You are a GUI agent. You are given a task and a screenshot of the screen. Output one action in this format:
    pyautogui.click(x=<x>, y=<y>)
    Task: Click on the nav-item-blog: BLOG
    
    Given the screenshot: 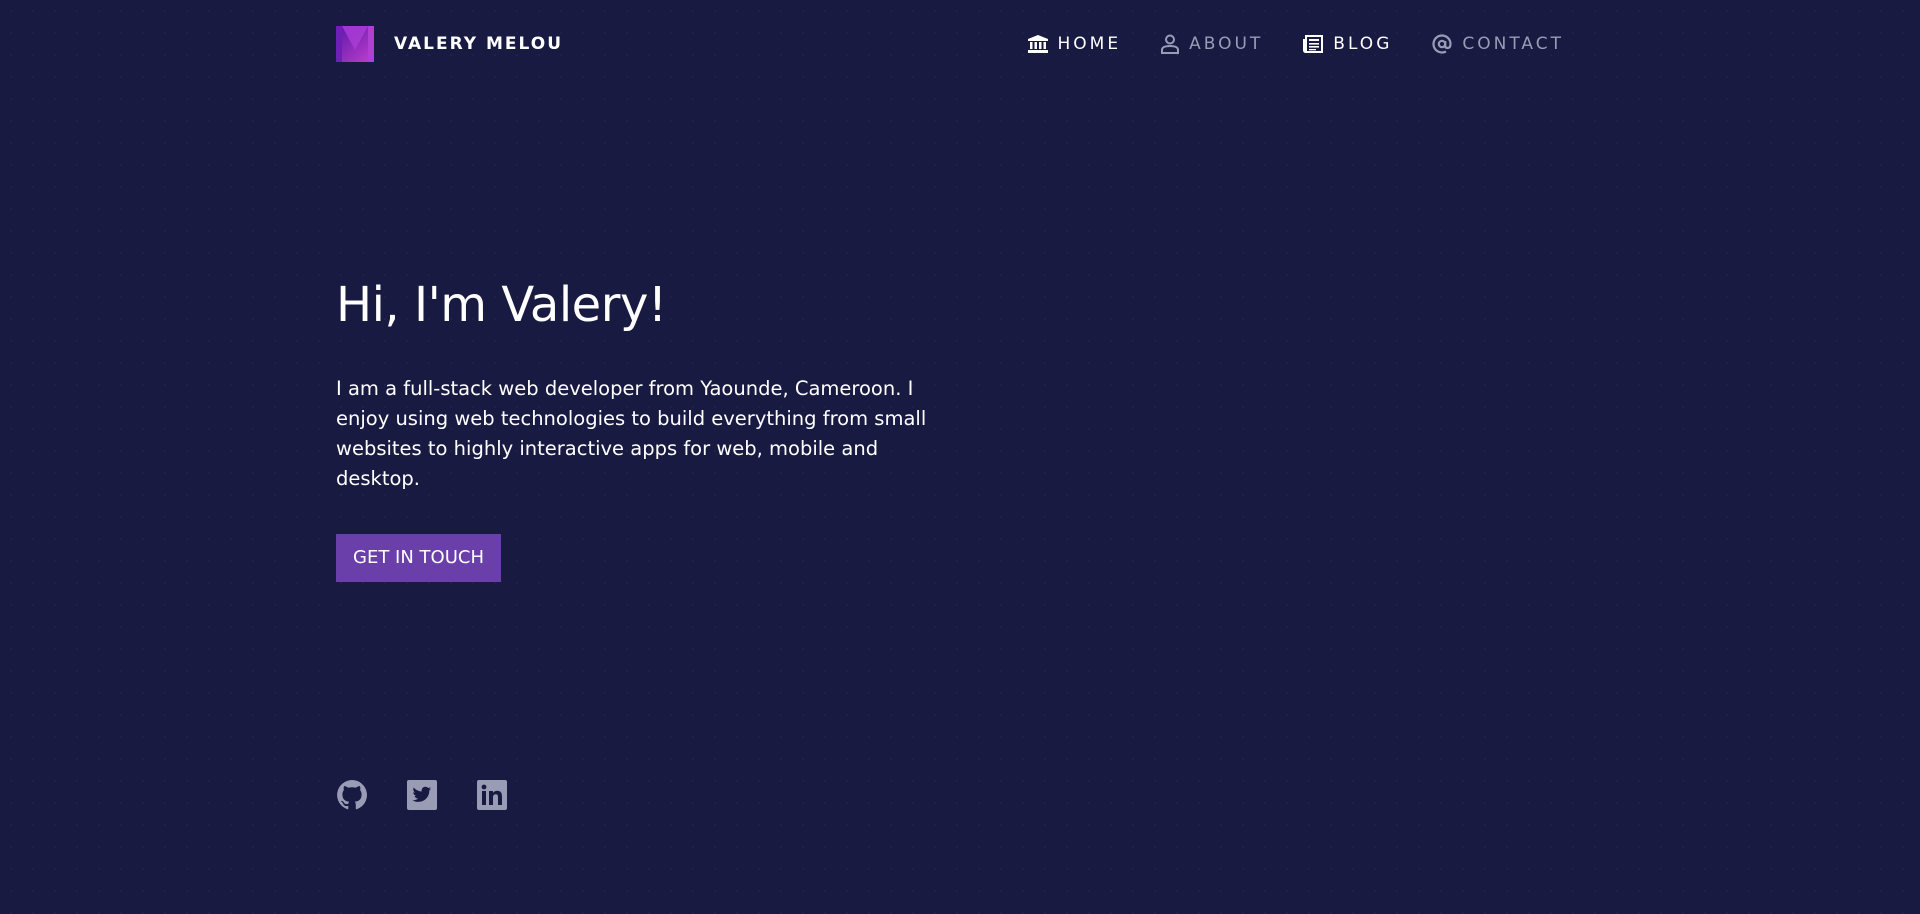 What is the action you would take?
    pyautogui.click(x=1347, y=44)
    